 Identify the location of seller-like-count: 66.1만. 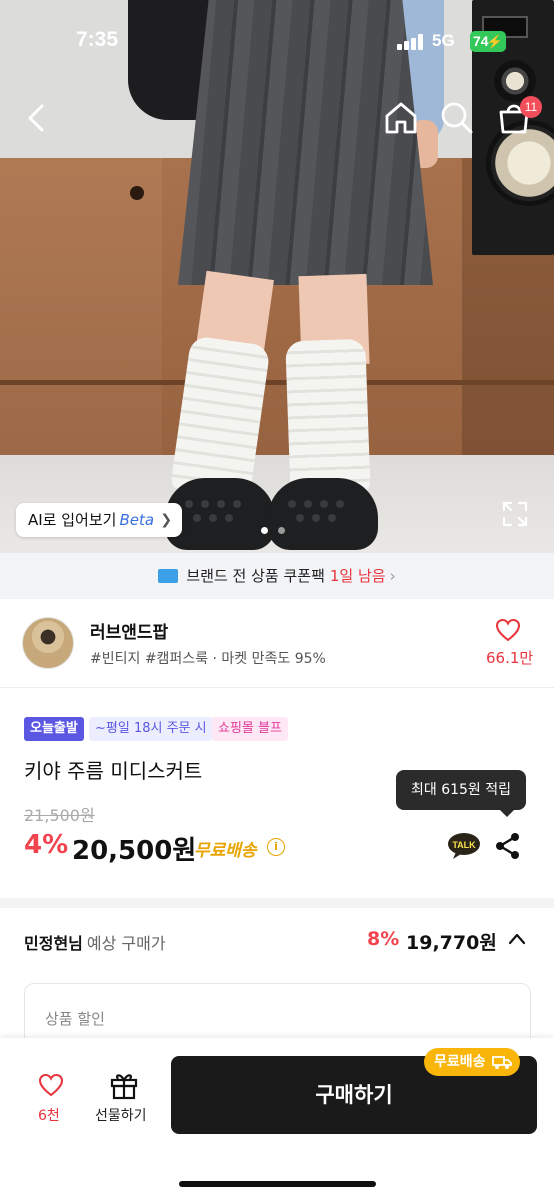
(510, 658).